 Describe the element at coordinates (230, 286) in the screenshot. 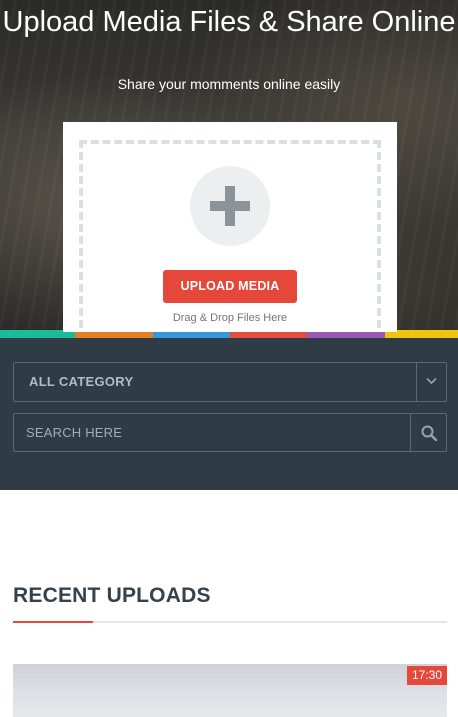

I see `upload-media-button: UPLOAD MEDIA` at that location.